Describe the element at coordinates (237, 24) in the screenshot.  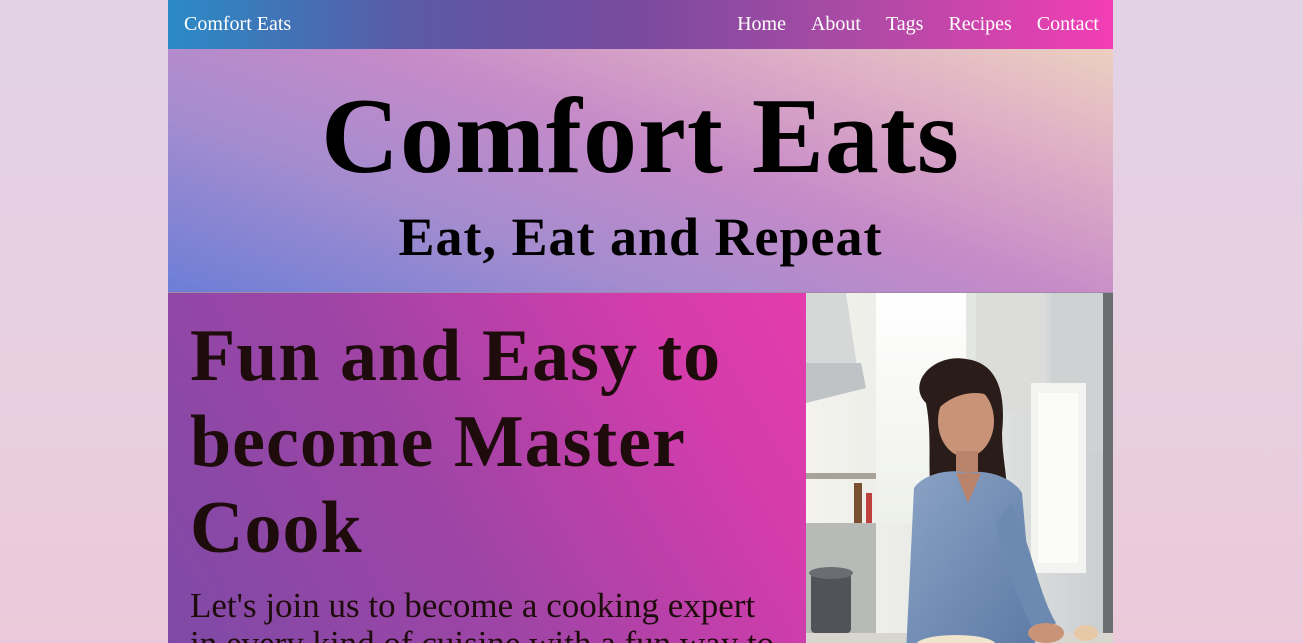
I see `brand-link: Comfort Eats` at that location.